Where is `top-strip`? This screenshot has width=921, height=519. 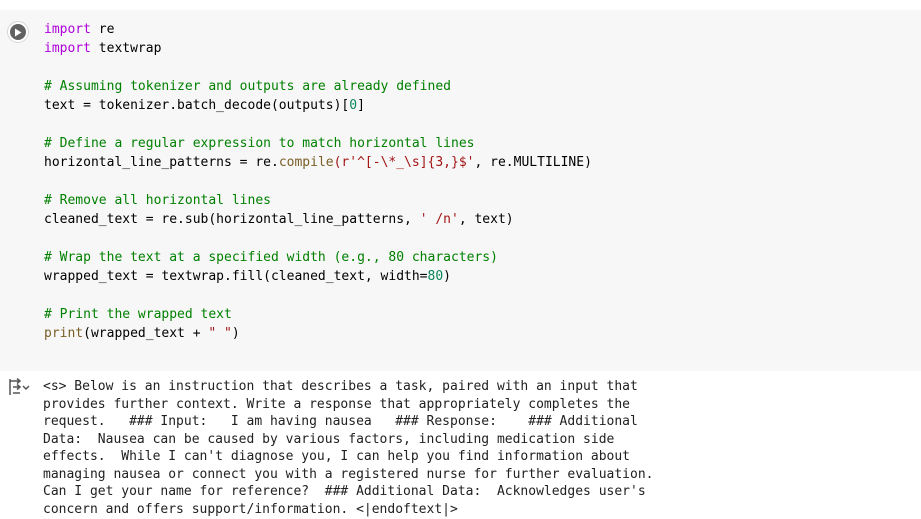 top-strip is located at coordinates (460, 5).